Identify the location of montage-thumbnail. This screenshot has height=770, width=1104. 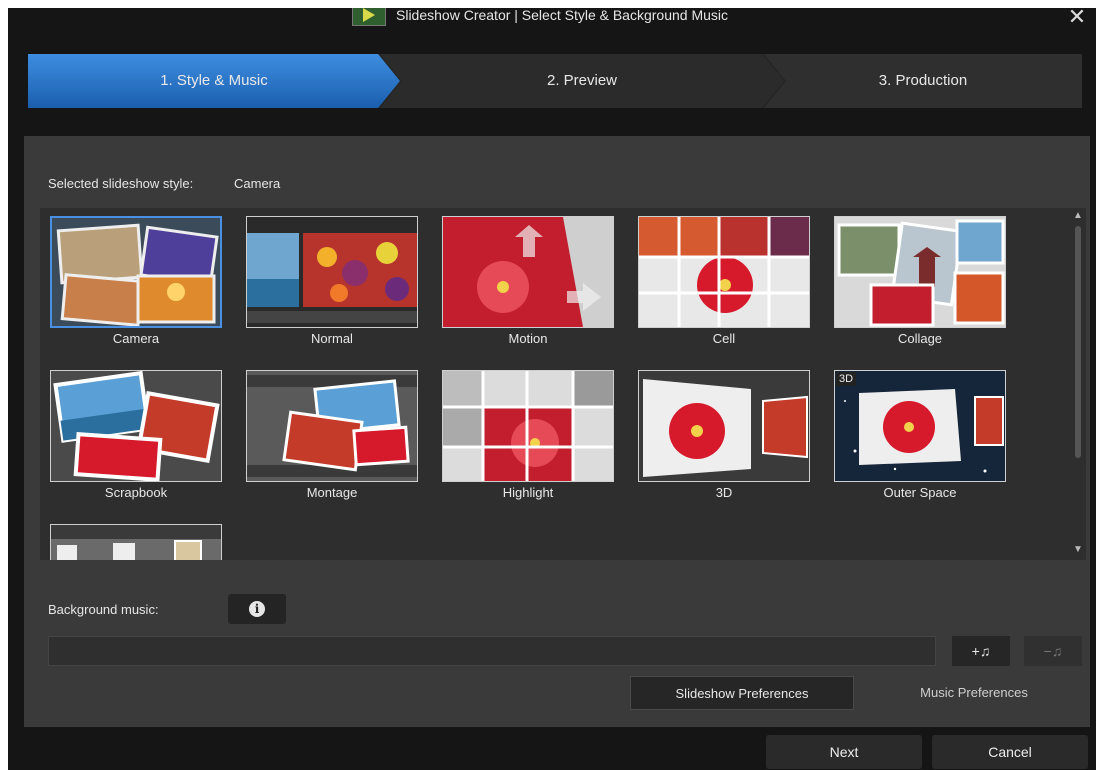
(332, 426).